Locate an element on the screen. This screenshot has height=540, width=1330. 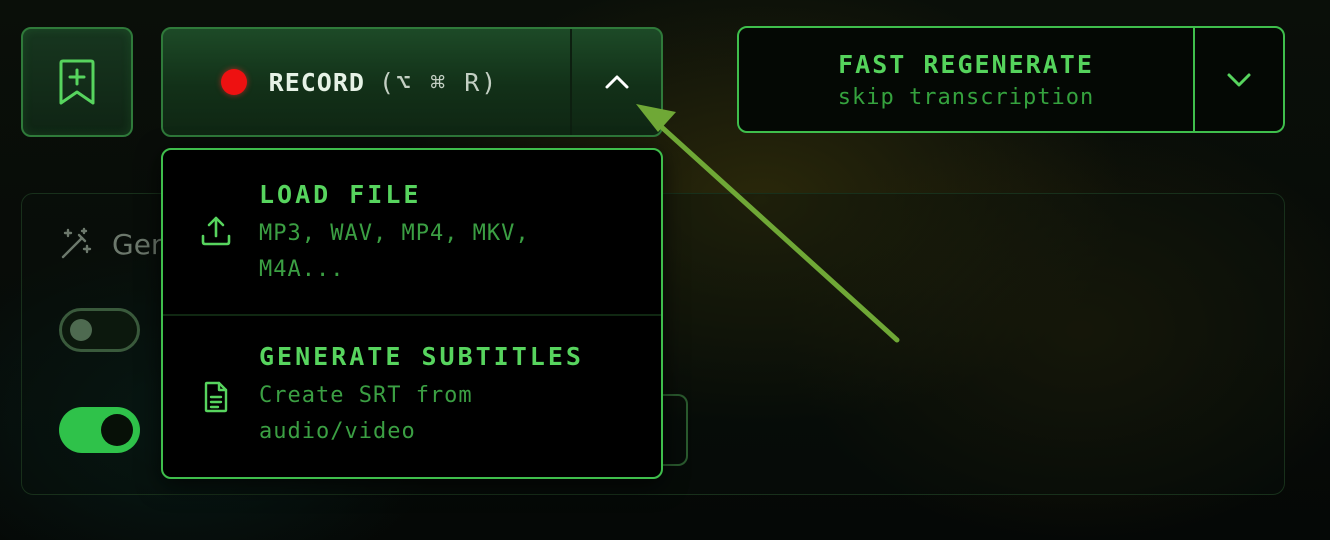
fast-regenerate-split-button: FAST REGENERATE skip transcription is located at coordinates (1011, 79).